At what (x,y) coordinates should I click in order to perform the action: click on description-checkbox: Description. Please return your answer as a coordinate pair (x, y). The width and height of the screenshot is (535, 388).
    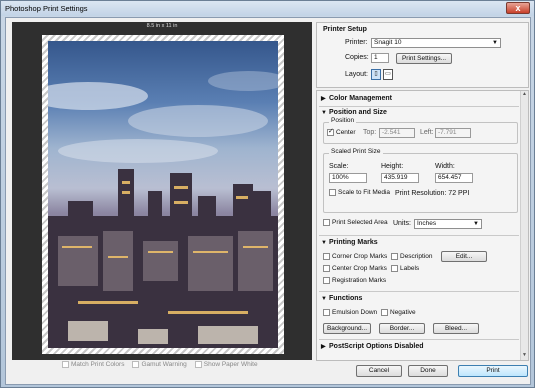
    Looking at the image, I should click on (412, 256).